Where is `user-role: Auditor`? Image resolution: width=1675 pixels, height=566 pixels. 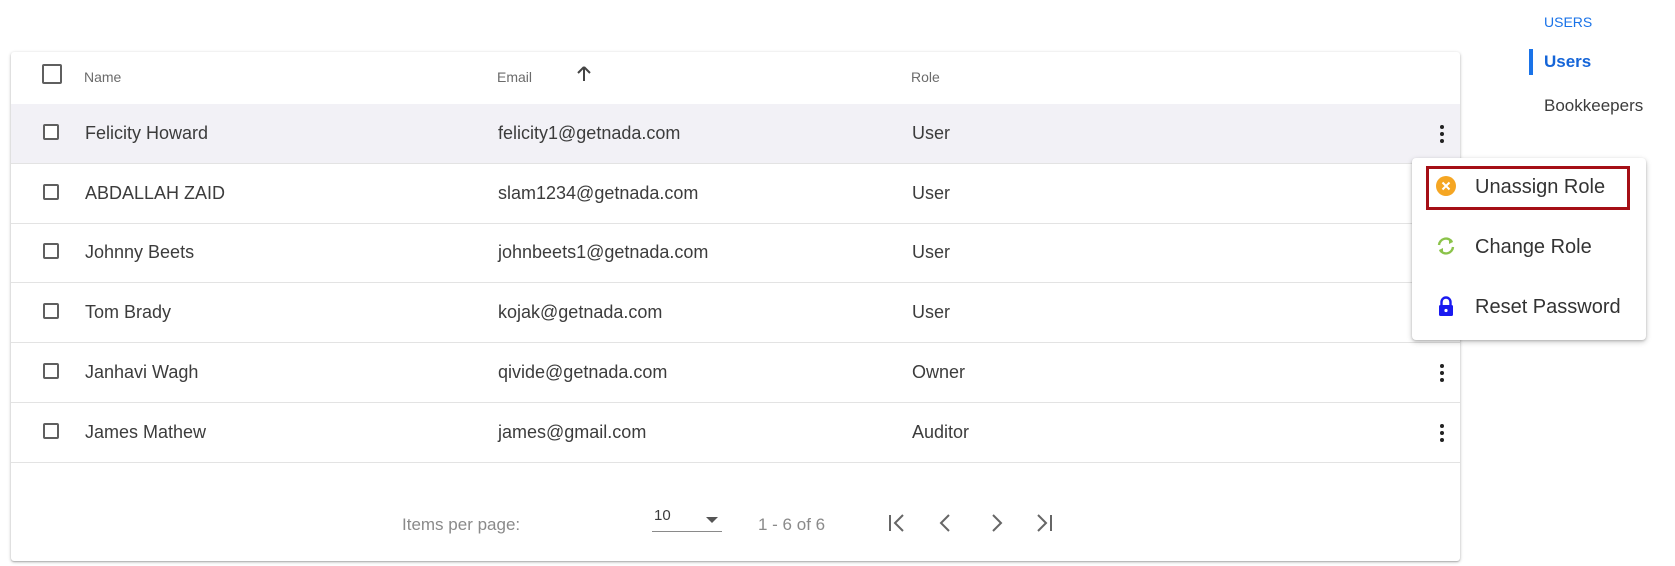 user-role: Auditor is located at coordinates (941, 432).